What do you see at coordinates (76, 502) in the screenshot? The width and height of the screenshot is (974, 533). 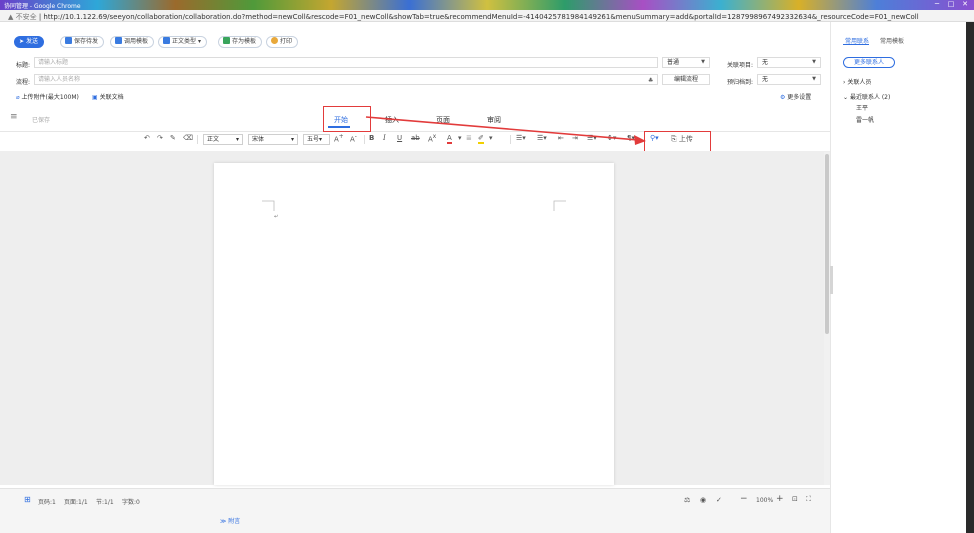 I see `page-count: 页面:1/1` at bounding box center [76, 502].